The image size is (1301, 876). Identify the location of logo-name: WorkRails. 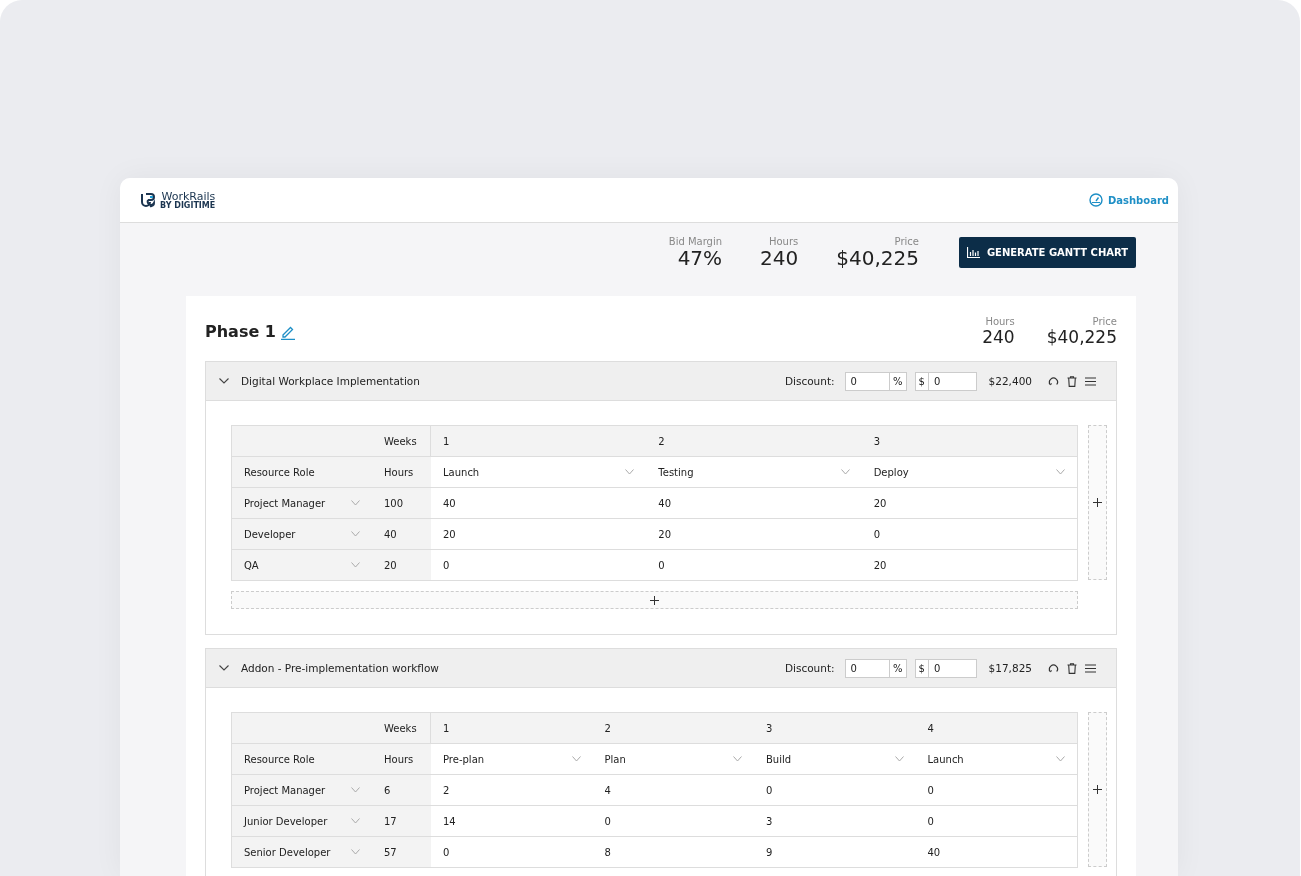
(188, 196).